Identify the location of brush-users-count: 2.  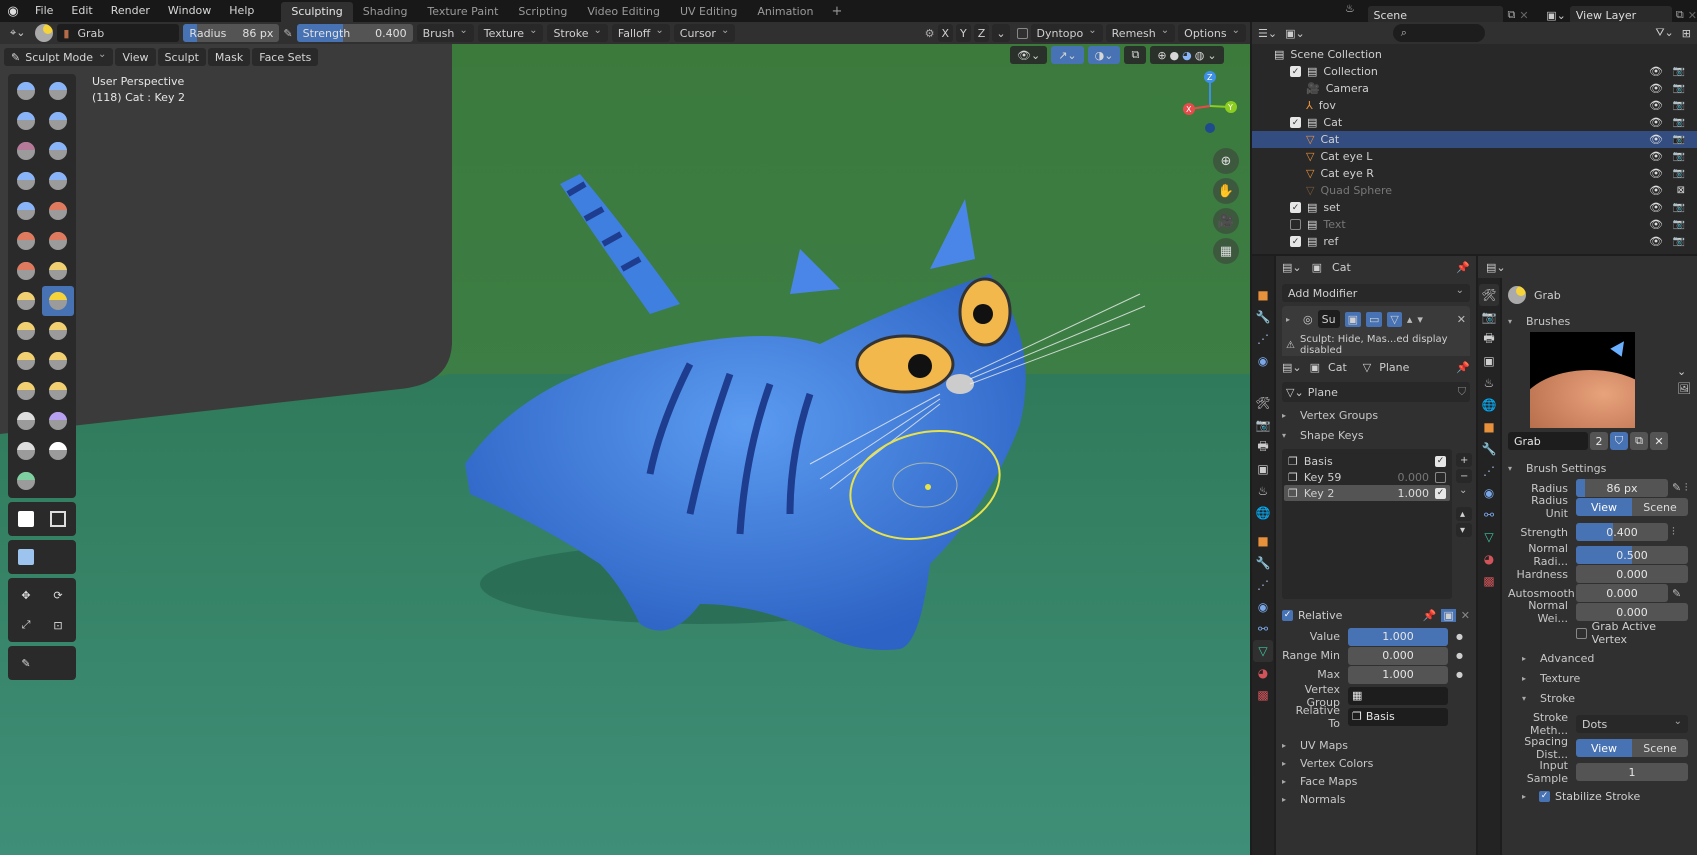
(1599, 441).